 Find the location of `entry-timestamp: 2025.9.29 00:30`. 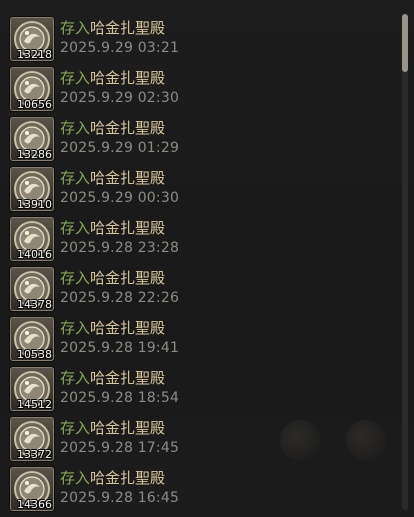

entry-timestamp: 2025.9.29 00:30 is located at coordinates (120, 198).